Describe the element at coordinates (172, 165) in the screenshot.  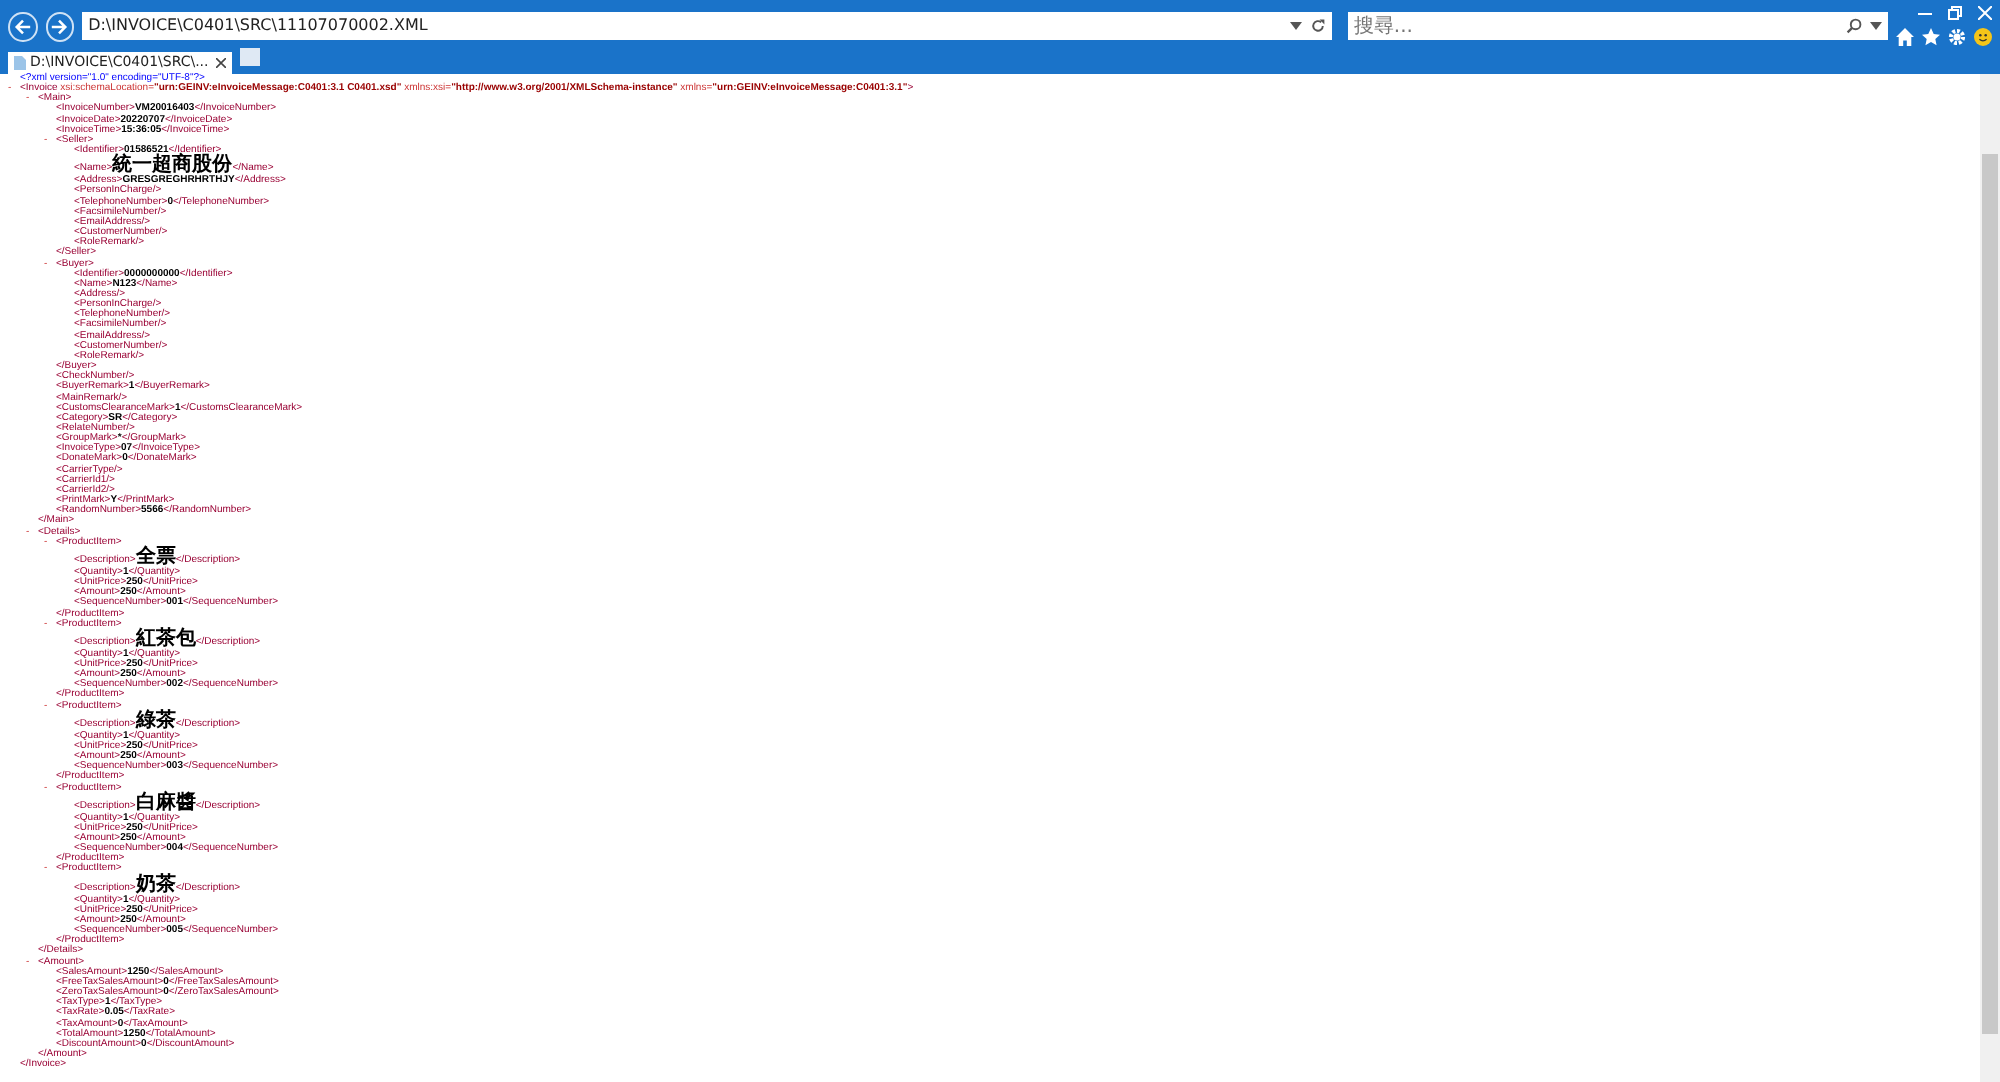
I see `xml-value: 統一超商股份` at that location.